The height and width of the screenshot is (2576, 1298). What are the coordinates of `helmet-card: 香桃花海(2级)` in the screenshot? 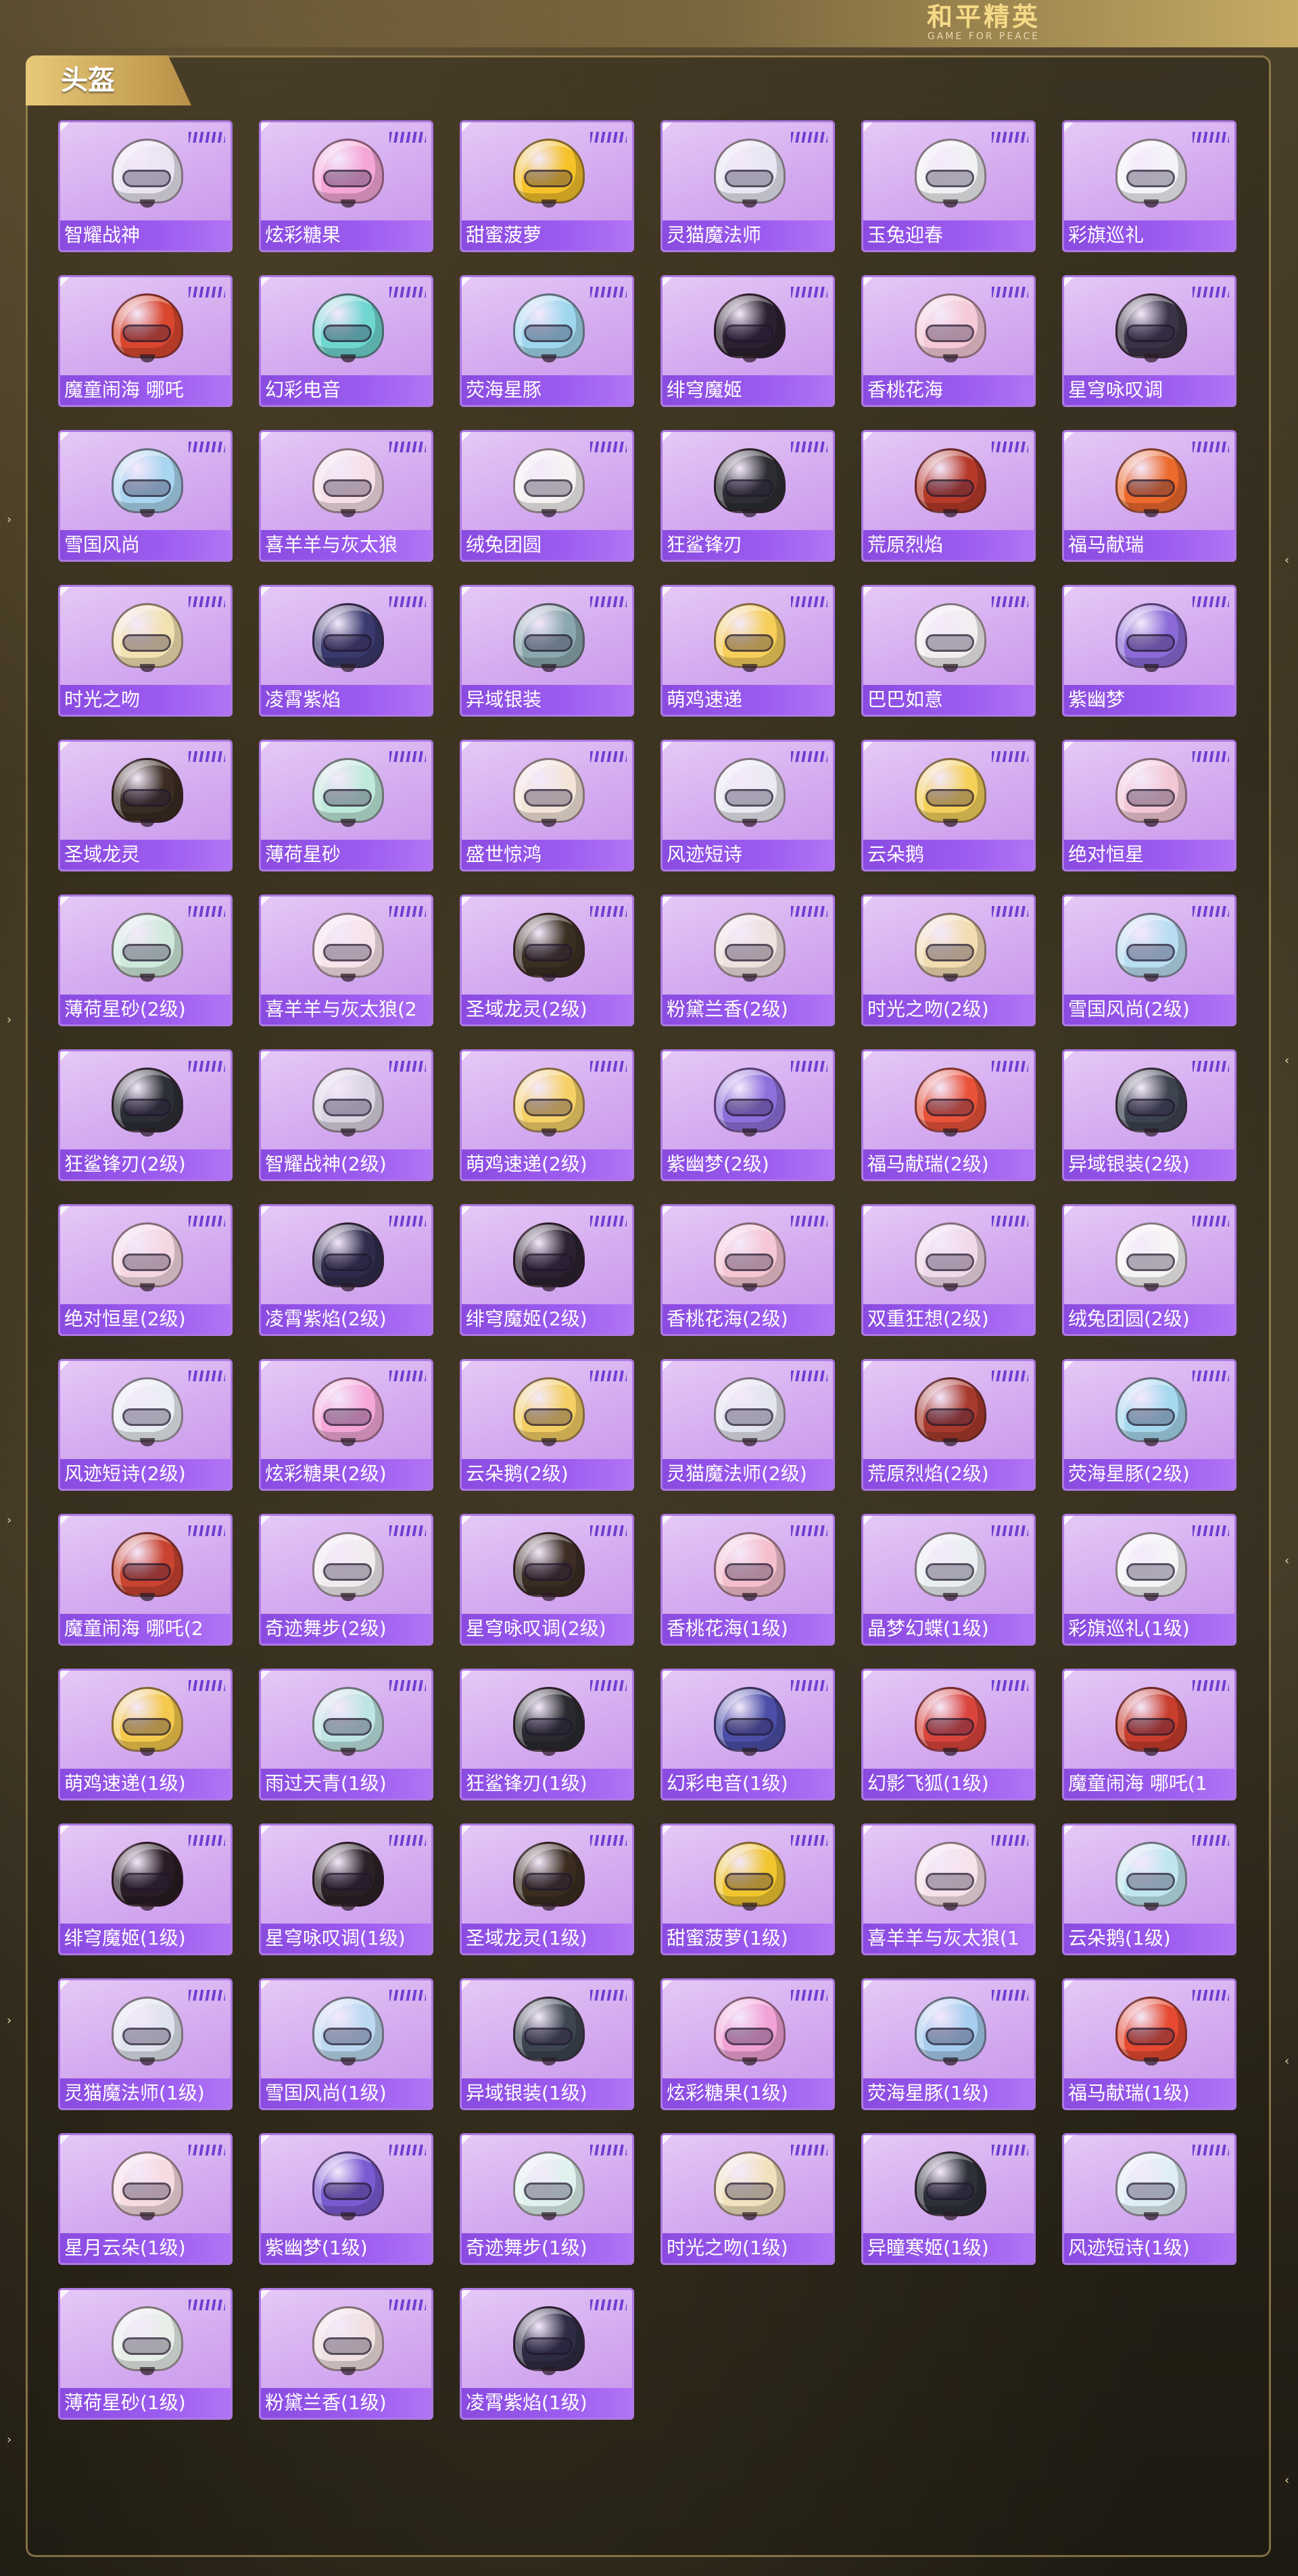 It's located at (747, 1270).